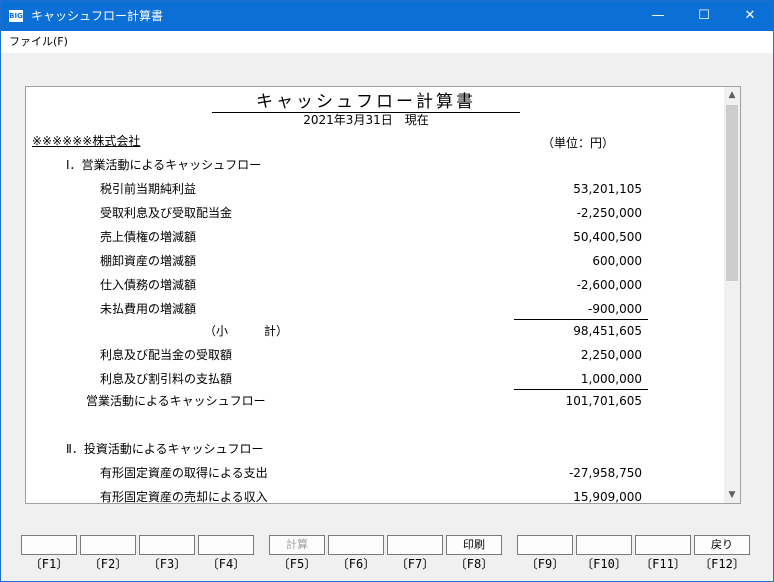 The width and height of the screenshot is (774, 582). What do you see at coordinates (167, 545) in the screenshot?
I see `f3-button` at bounding box center [167, 545].